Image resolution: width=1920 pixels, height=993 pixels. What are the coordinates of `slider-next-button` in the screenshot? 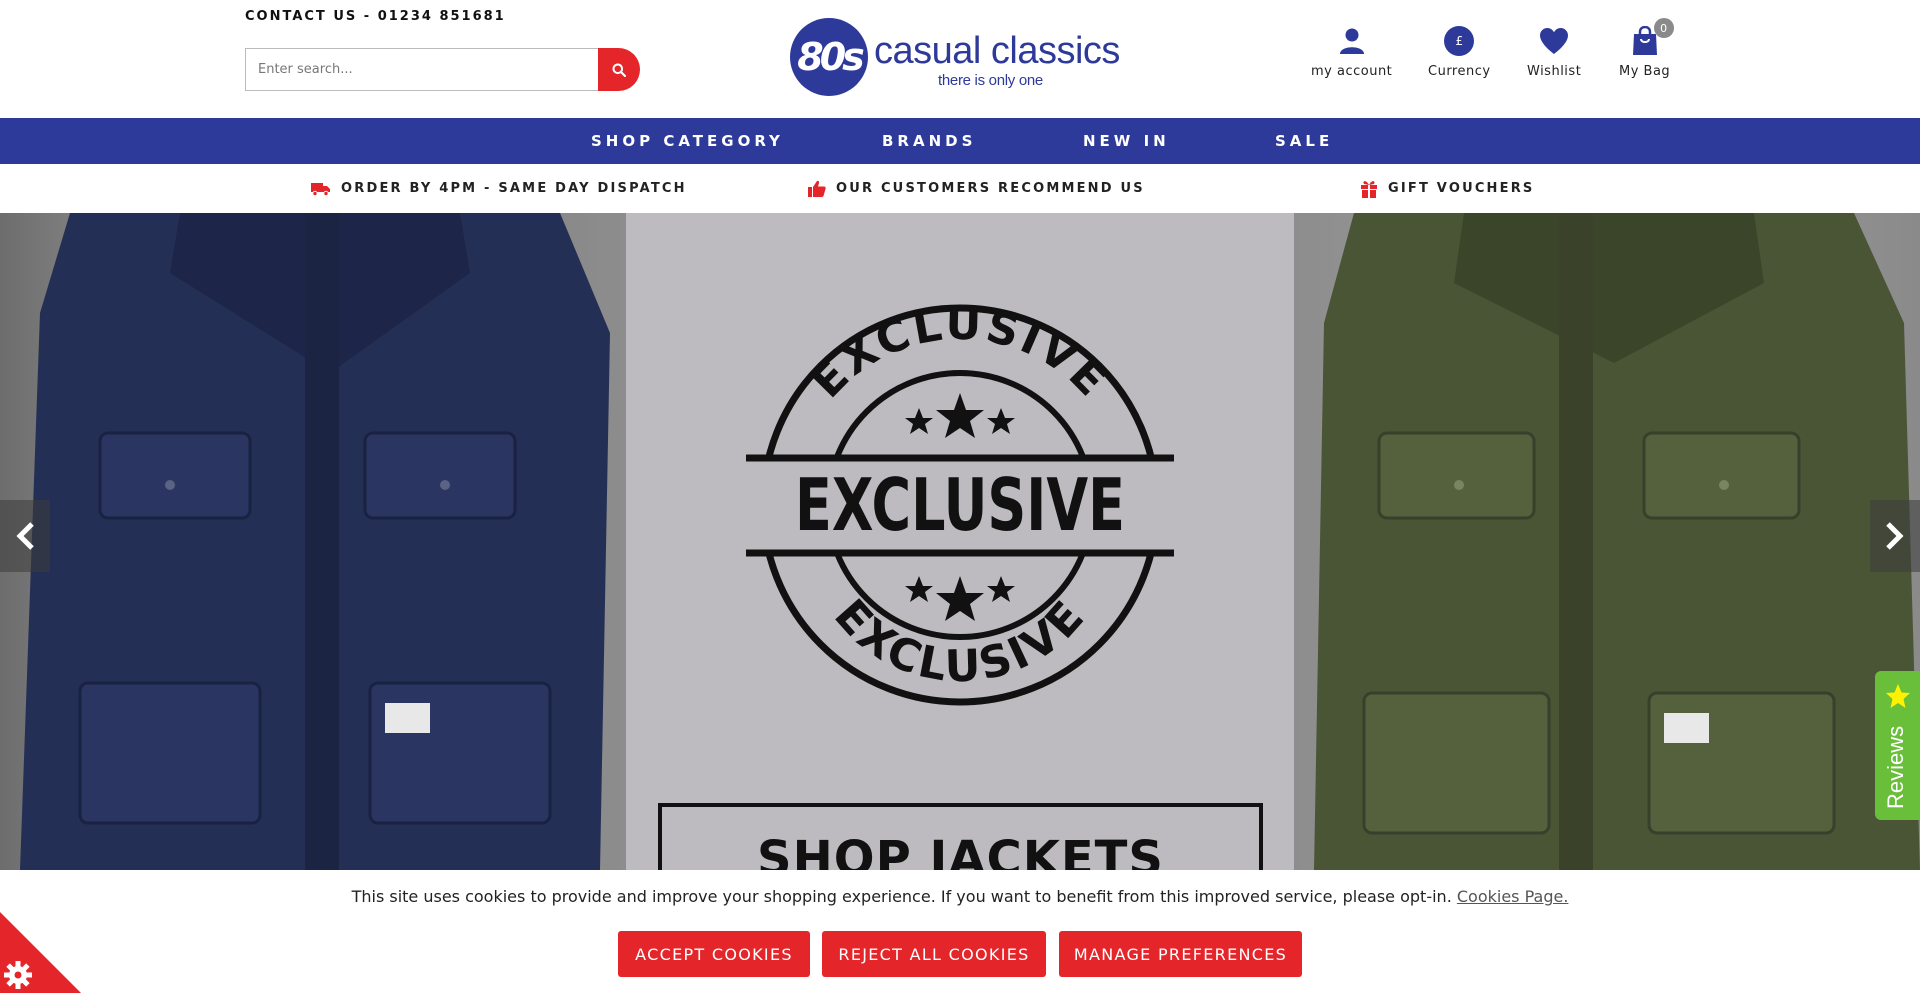 It's located at (1895, 536).